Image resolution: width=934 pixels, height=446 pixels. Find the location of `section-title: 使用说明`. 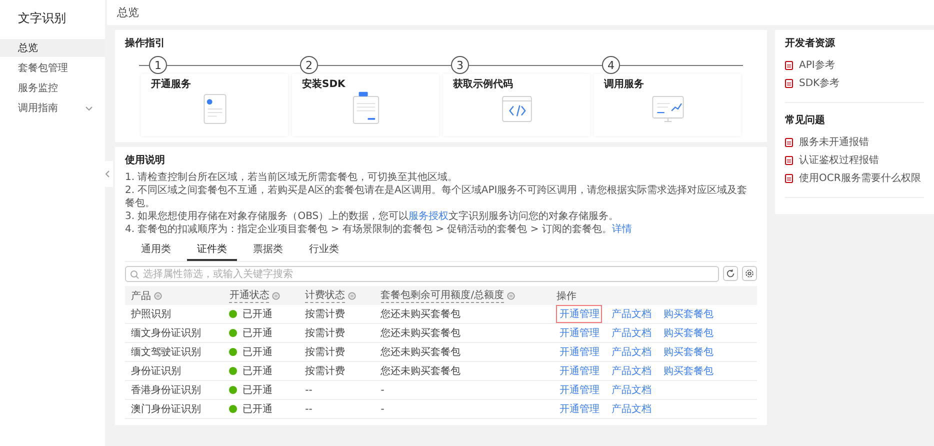

section-title: 使用说明 is located at coordinates (145, 160).